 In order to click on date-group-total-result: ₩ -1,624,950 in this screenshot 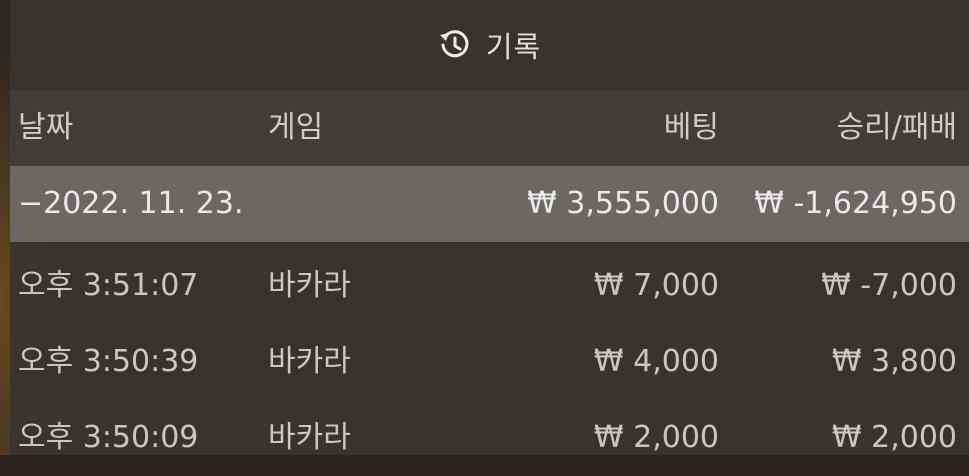, I will do `click(855, 203)`.